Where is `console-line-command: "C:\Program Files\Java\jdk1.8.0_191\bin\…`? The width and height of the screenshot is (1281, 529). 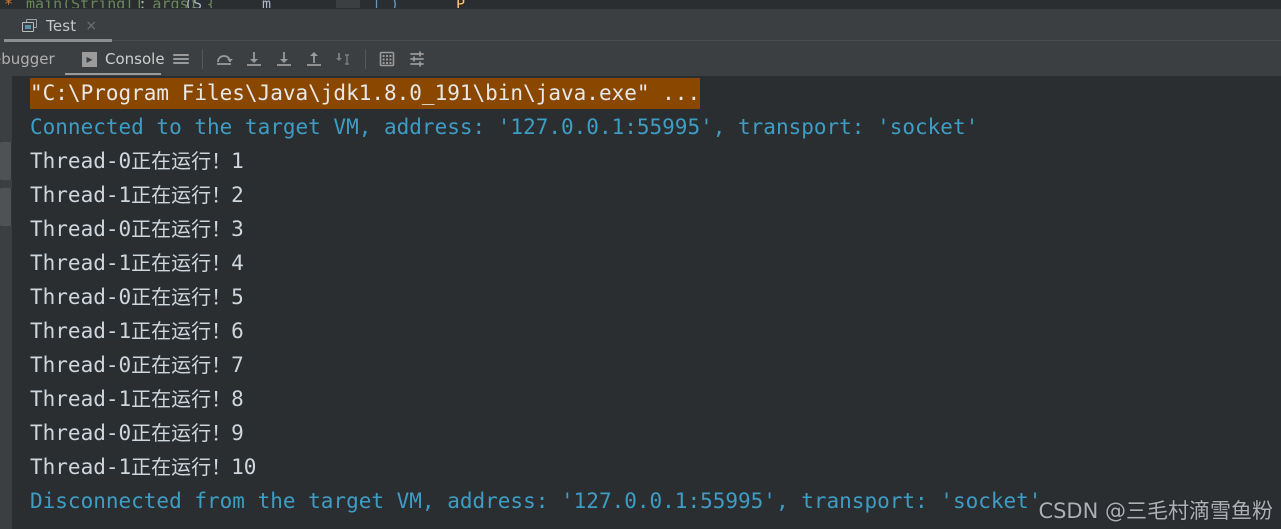
console-line-command: "C:\Program Files\Java\jdk1.8.0_191\bin\… is located at coordinates (365, 93).